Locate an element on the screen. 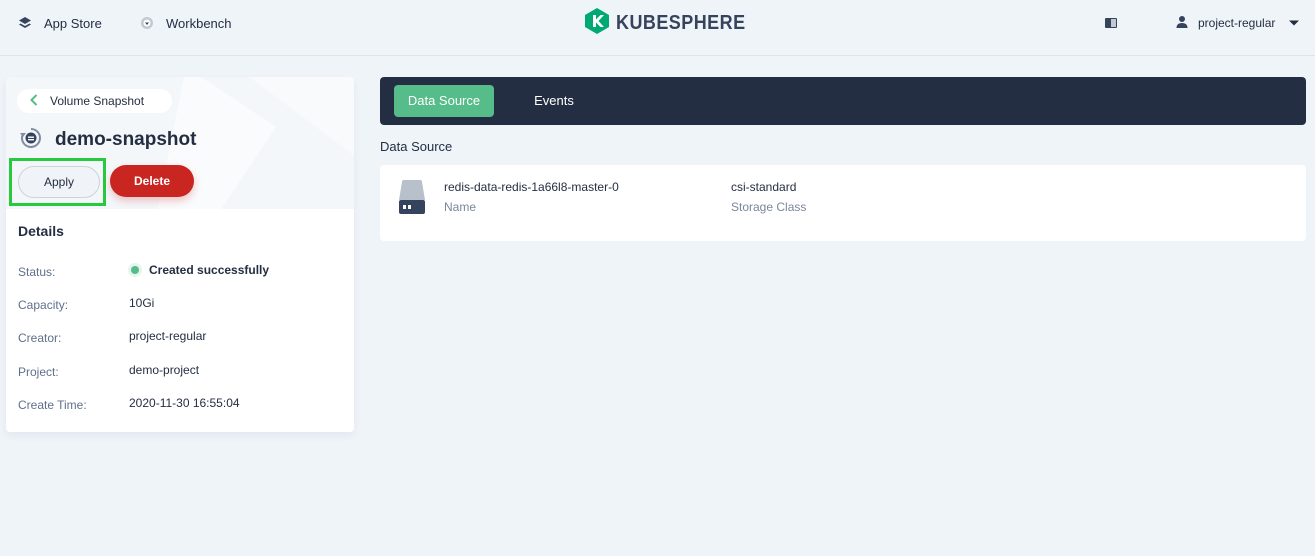 This screenshot has height=556, width=1315. details-heading: Details is located at coordinates (41, 231).